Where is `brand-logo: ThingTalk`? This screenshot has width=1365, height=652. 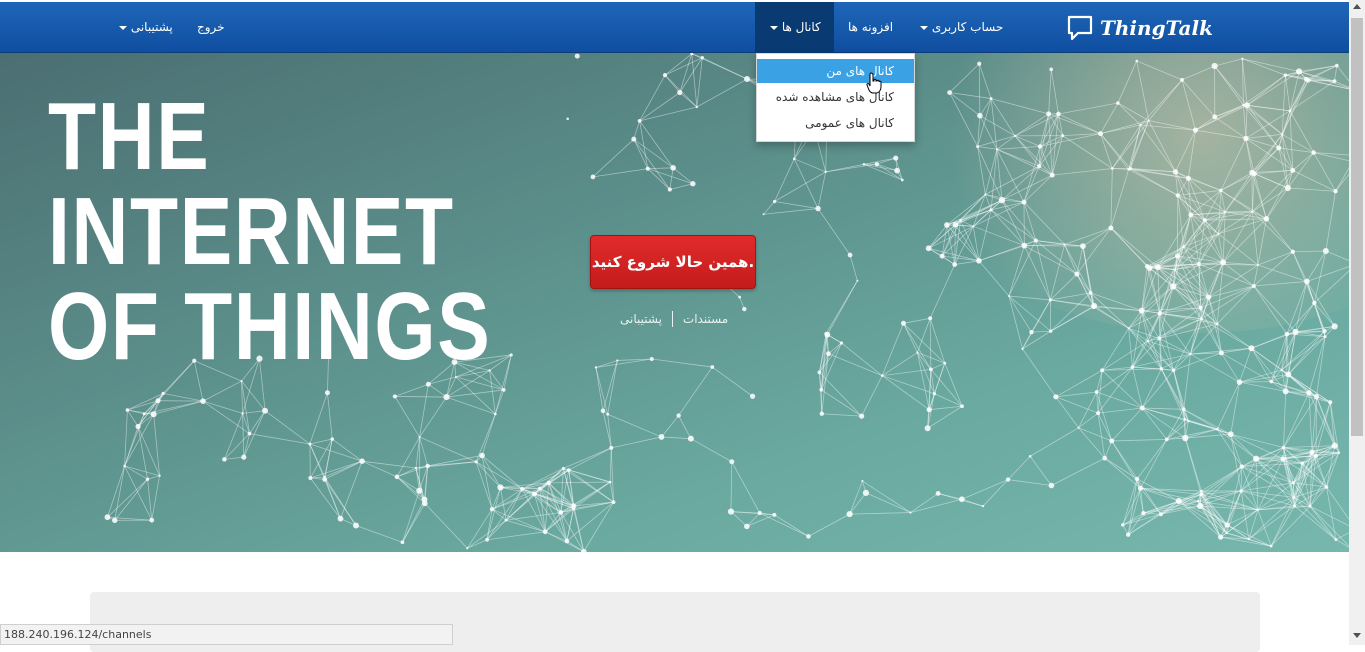
brand-logo: ThingTalk is located at coordinates (1139, 28).